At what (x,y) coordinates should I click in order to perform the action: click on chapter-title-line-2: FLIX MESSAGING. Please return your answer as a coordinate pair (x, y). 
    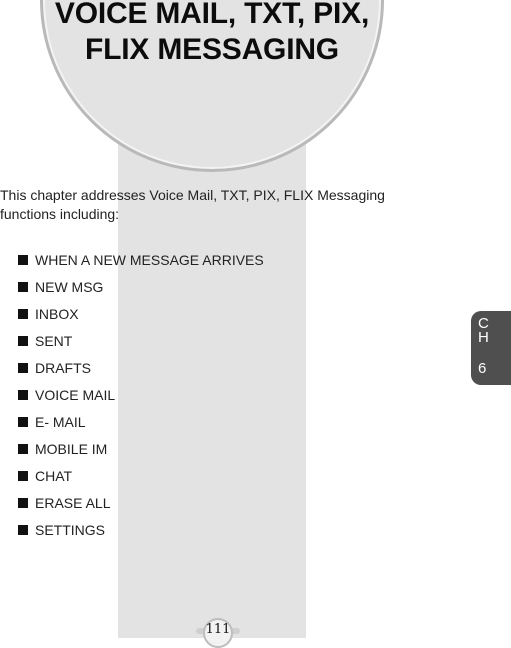
    Looking at the image, I should click on (212, 49).